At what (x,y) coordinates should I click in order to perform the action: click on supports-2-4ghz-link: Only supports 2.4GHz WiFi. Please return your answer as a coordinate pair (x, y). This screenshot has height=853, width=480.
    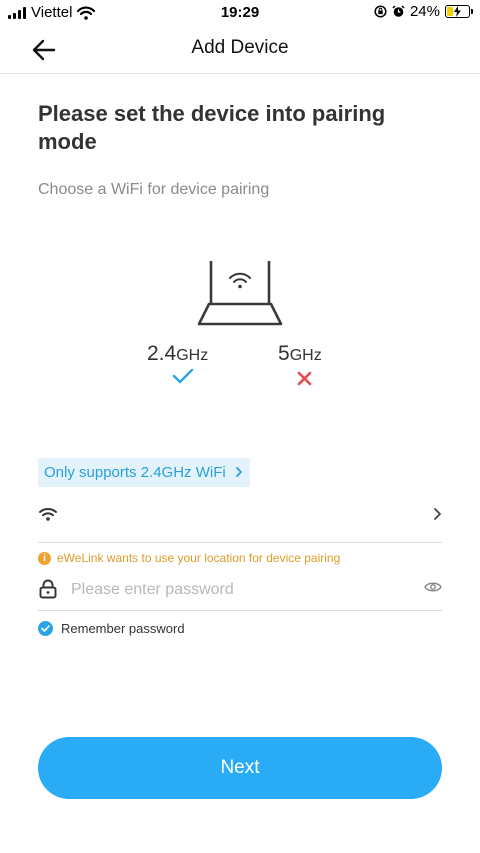
    Looking at the image, I should click on (144, 472).